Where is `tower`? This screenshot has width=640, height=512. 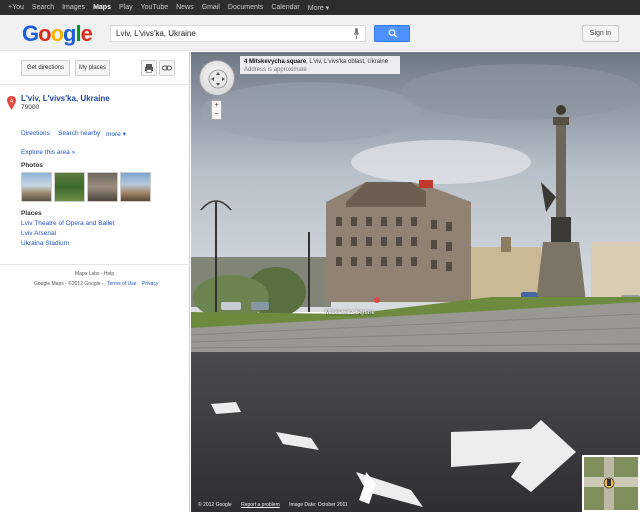 tower is located at coordinates (506, 244).